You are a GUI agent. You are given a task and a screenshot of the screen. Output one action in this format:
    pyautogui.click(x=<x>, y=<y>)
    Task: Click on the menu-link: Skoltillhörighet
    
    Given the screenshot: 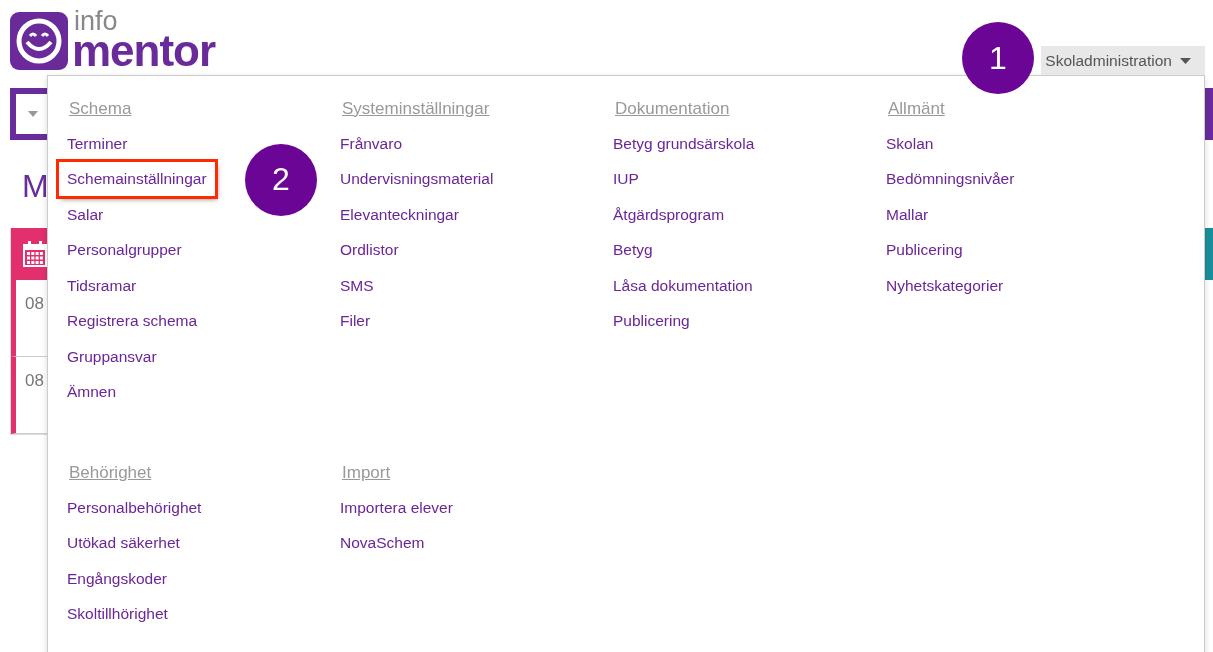 What is the action you would take?
    pyautogui.click(x=117, y=614)
    